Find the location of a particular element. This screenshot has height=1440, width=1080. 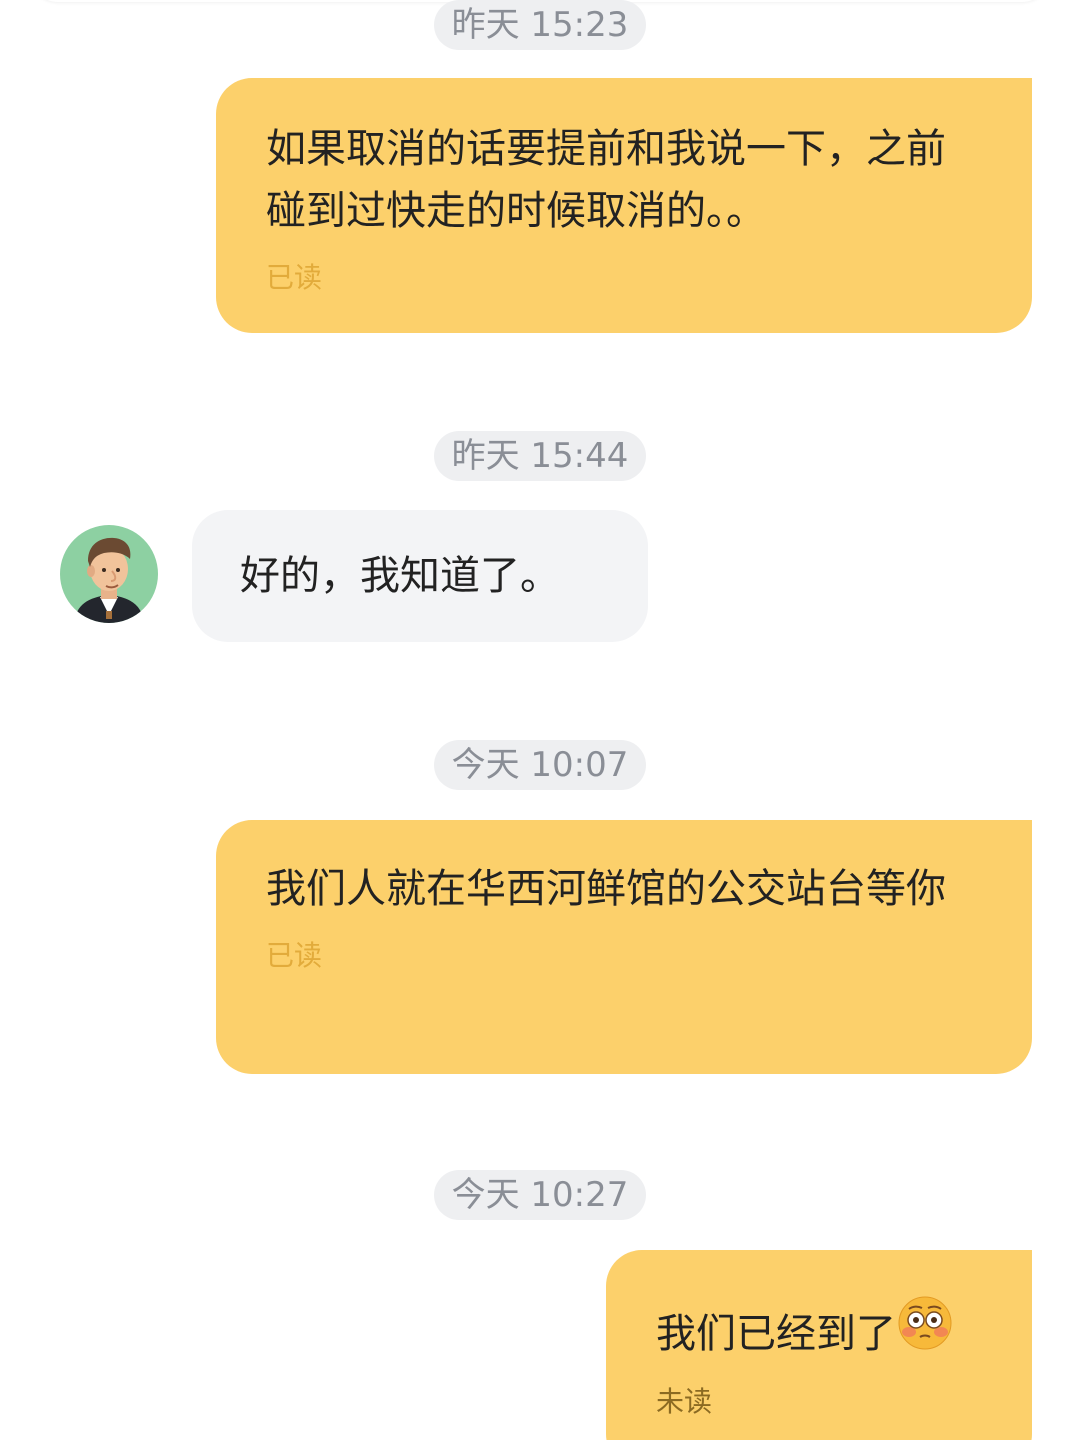

timestamp-pill: 今天 10:27 is located at coordinates (540, 1195).